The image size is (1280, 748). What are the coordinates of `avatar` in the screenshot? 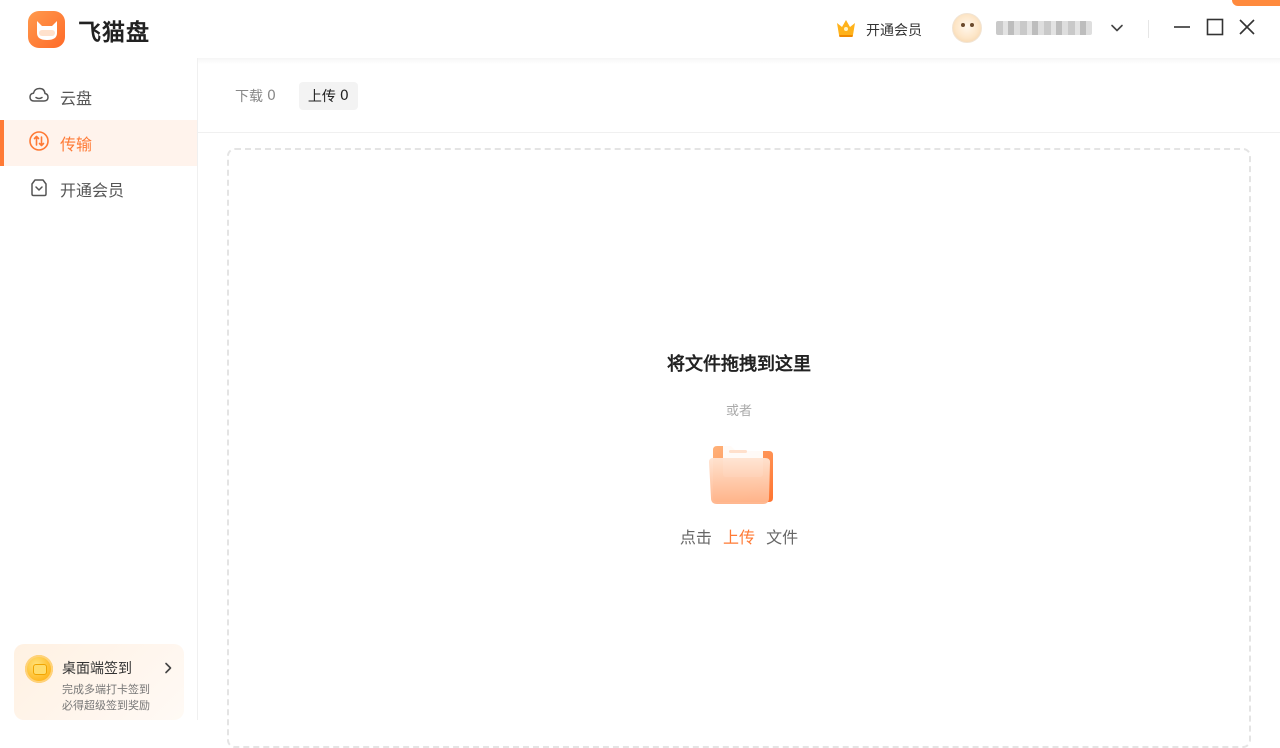 It's located at (967, 28).